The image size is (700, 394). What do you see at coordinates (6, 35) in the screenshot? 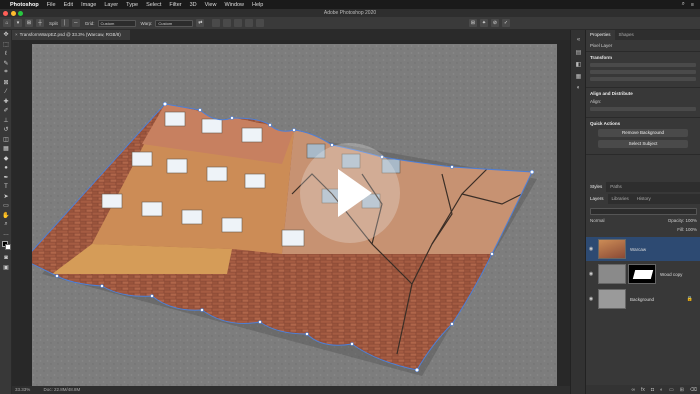
I see `move-tool-icon: ✥` at bounding box center [6, 35].